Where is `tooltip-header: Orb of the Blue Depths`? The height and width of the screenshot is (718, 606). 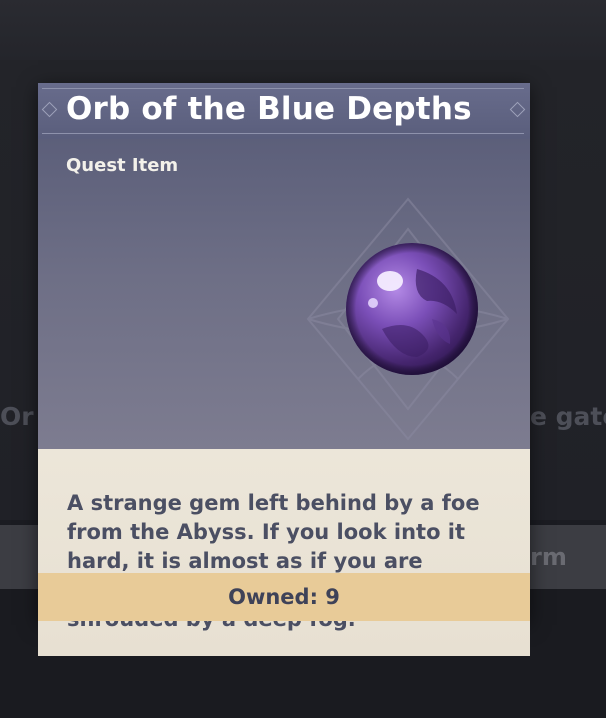
tooltip-header: Orb of the Blue Depths is located at coordinates (284, 111).